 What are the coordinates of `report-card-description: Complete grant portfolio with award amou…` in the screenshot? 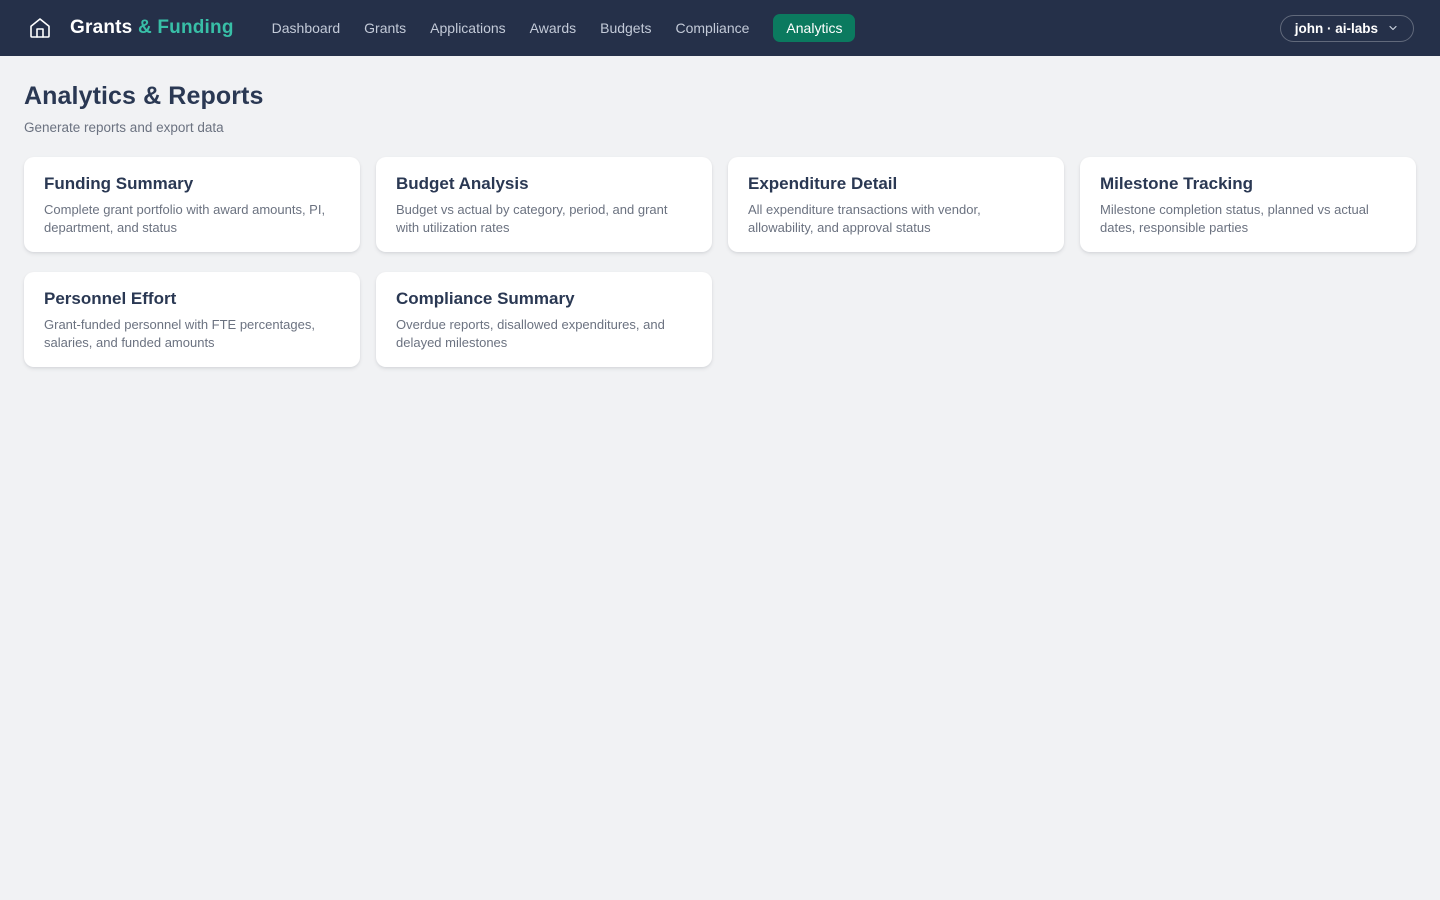 It's located at (185, 218).